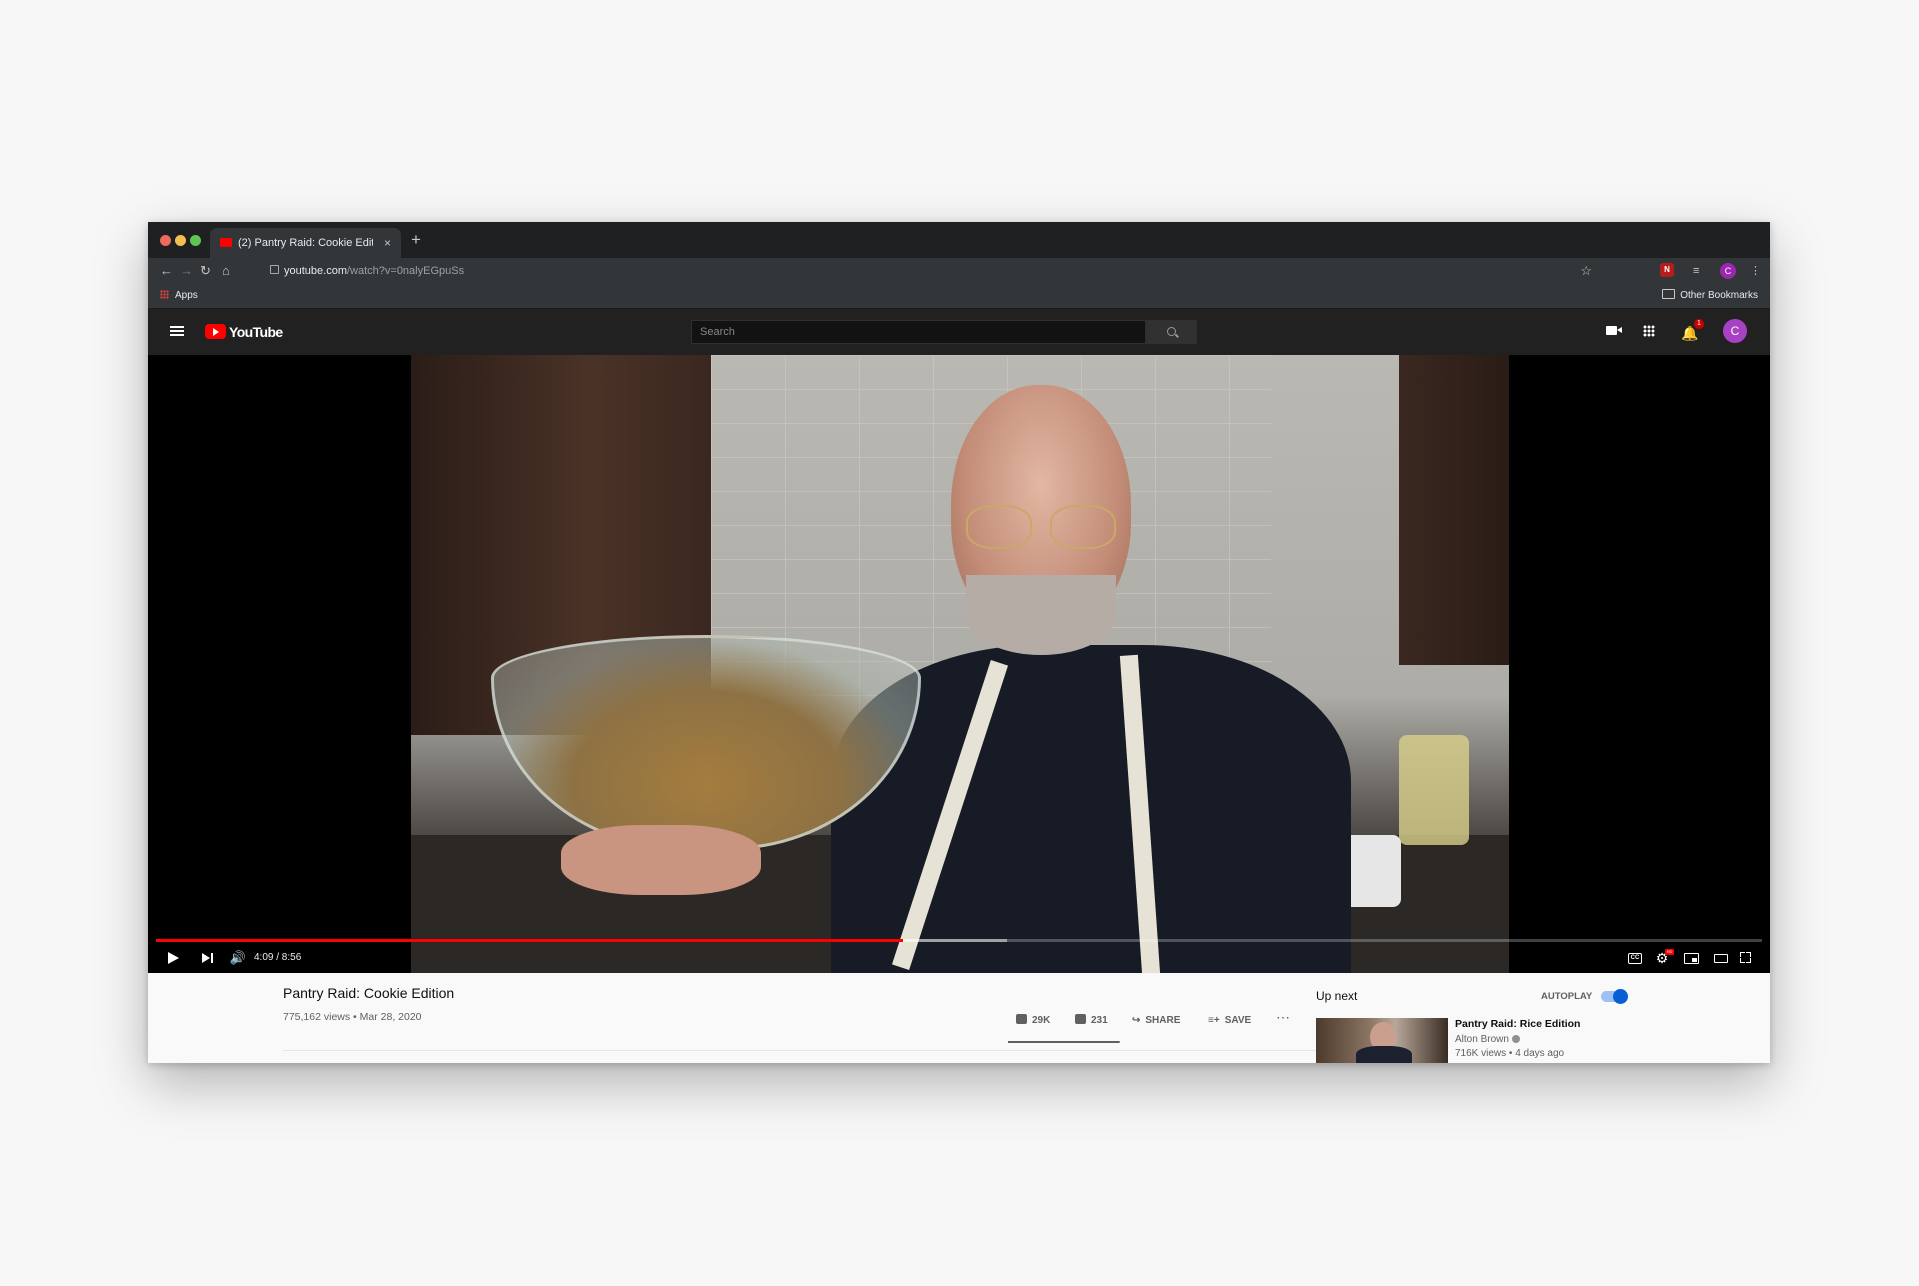 This screenshot has width=1919, height=1286. I want to click on theater-mode-icon, so click(1721, 958).